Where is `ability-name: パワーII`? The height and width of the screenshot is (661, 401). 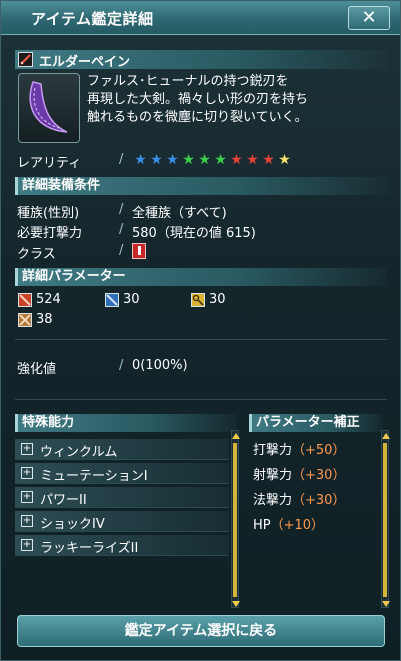
ability-name: パワーII is located at coordinates (63, 500).